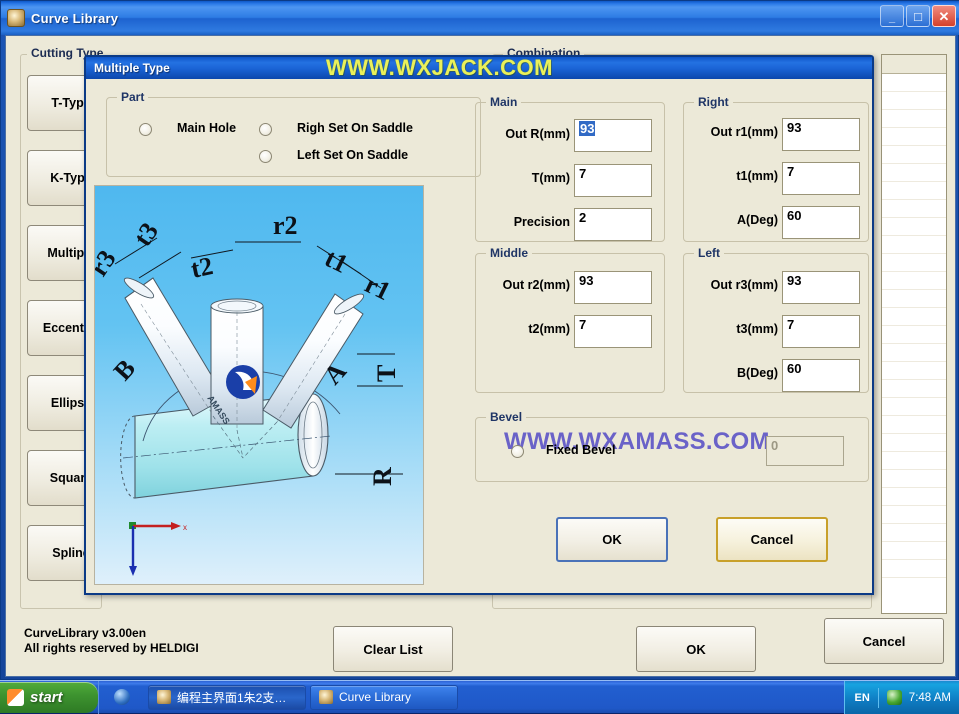 The width and height of the screenshot is (959, 714). Describe the element at coordinates (892, 16) in the screenshot. I see `minimize-button: _` at that location.